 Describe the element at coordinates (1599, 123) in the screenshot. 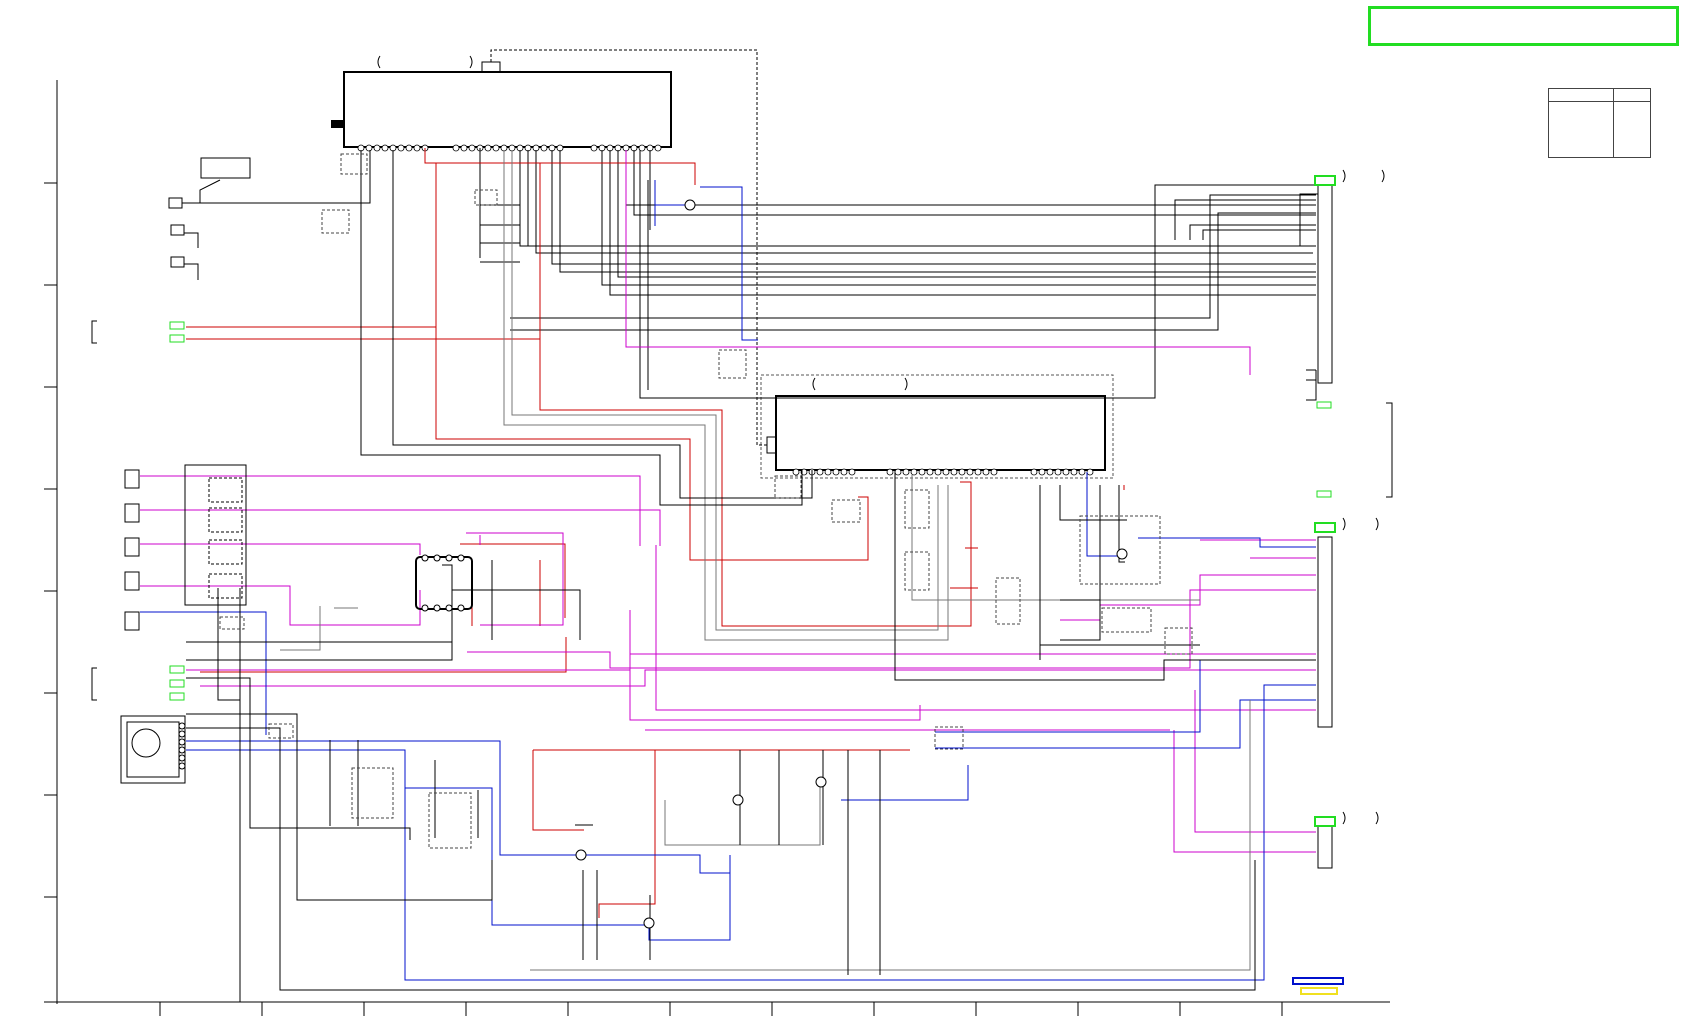

I see `info-table` at that location.